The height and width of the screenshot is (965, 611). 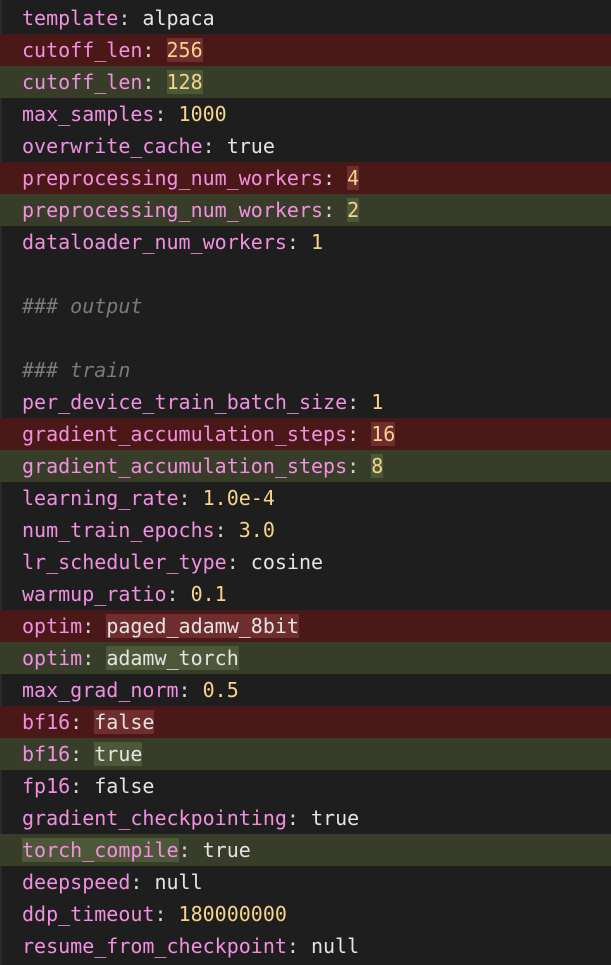 I want to click on yaml-key: warmup_ratio, so click(x=94, y=594).